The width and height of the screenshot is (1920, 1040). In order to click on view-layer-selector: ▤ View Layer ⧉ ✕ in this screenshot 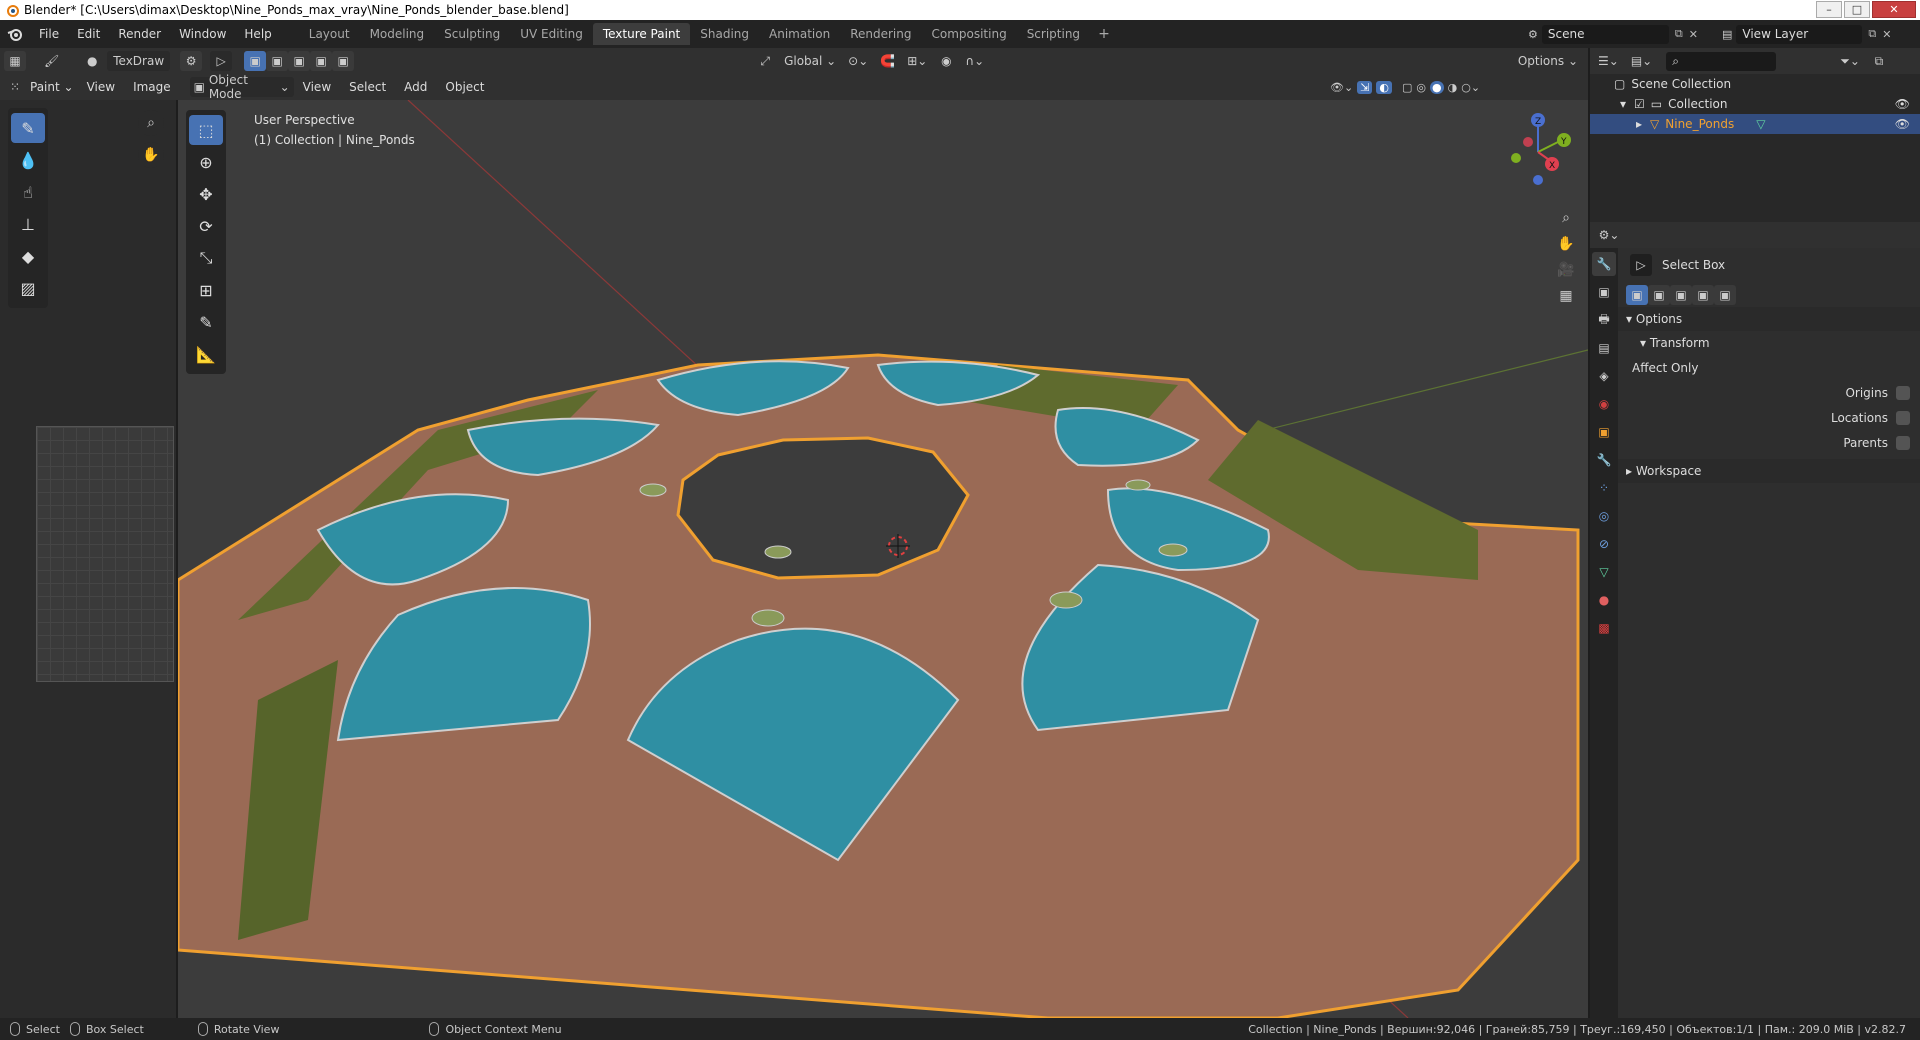, I will do `click(1817, 34)`.